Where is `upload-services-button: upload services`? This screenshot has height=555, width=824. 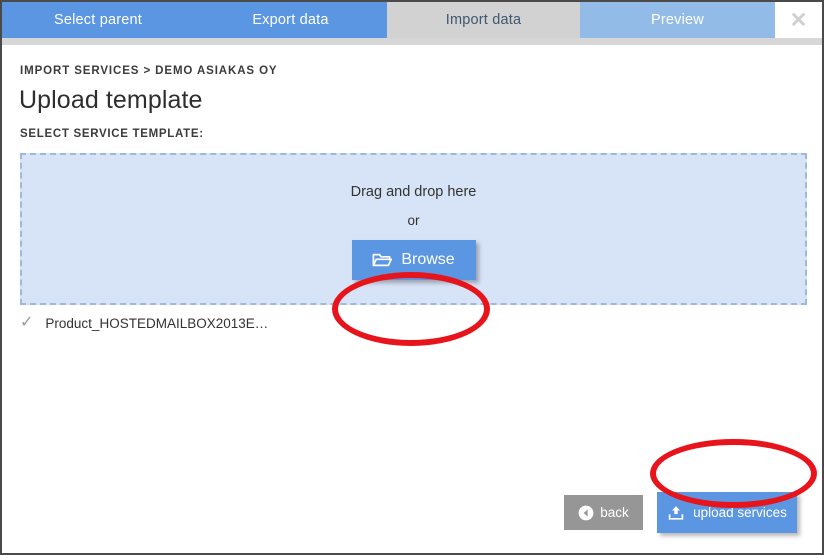
upload-services-button: upload services is located at coordinates (727, 512).